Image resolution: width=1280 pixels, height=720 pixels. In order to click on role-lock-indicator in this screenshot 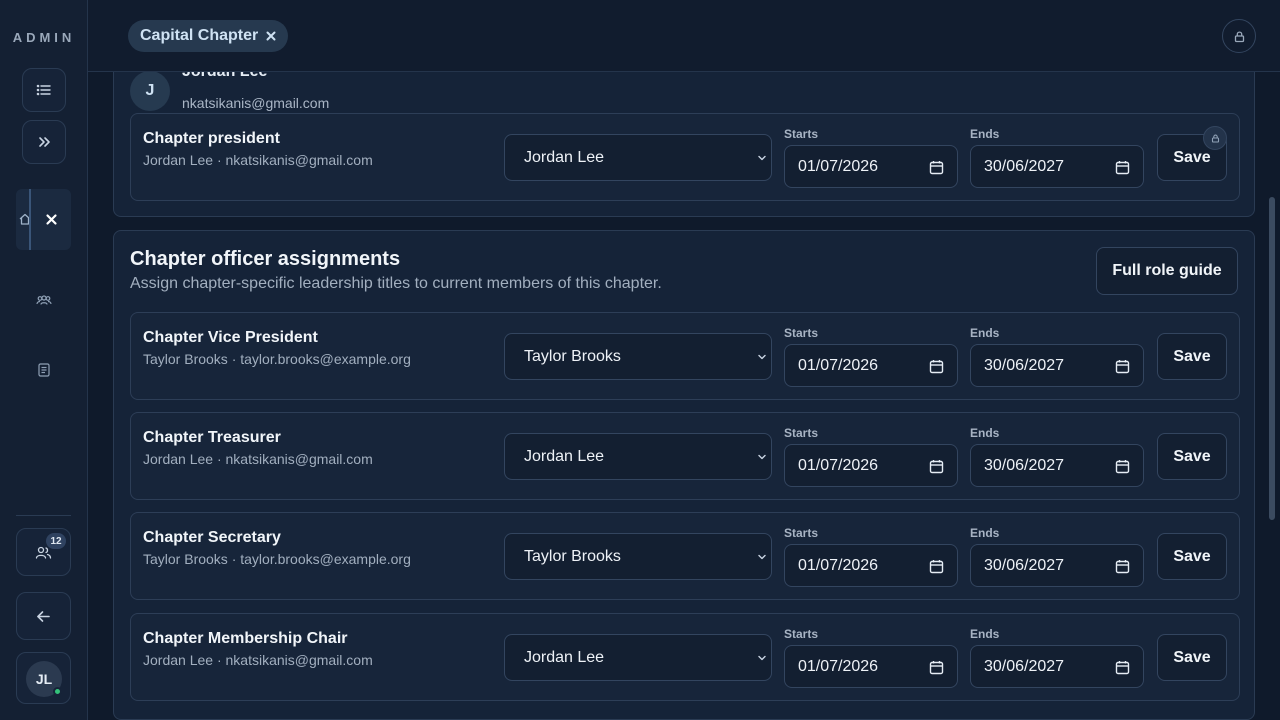, I will do `click(1215, 138)`.